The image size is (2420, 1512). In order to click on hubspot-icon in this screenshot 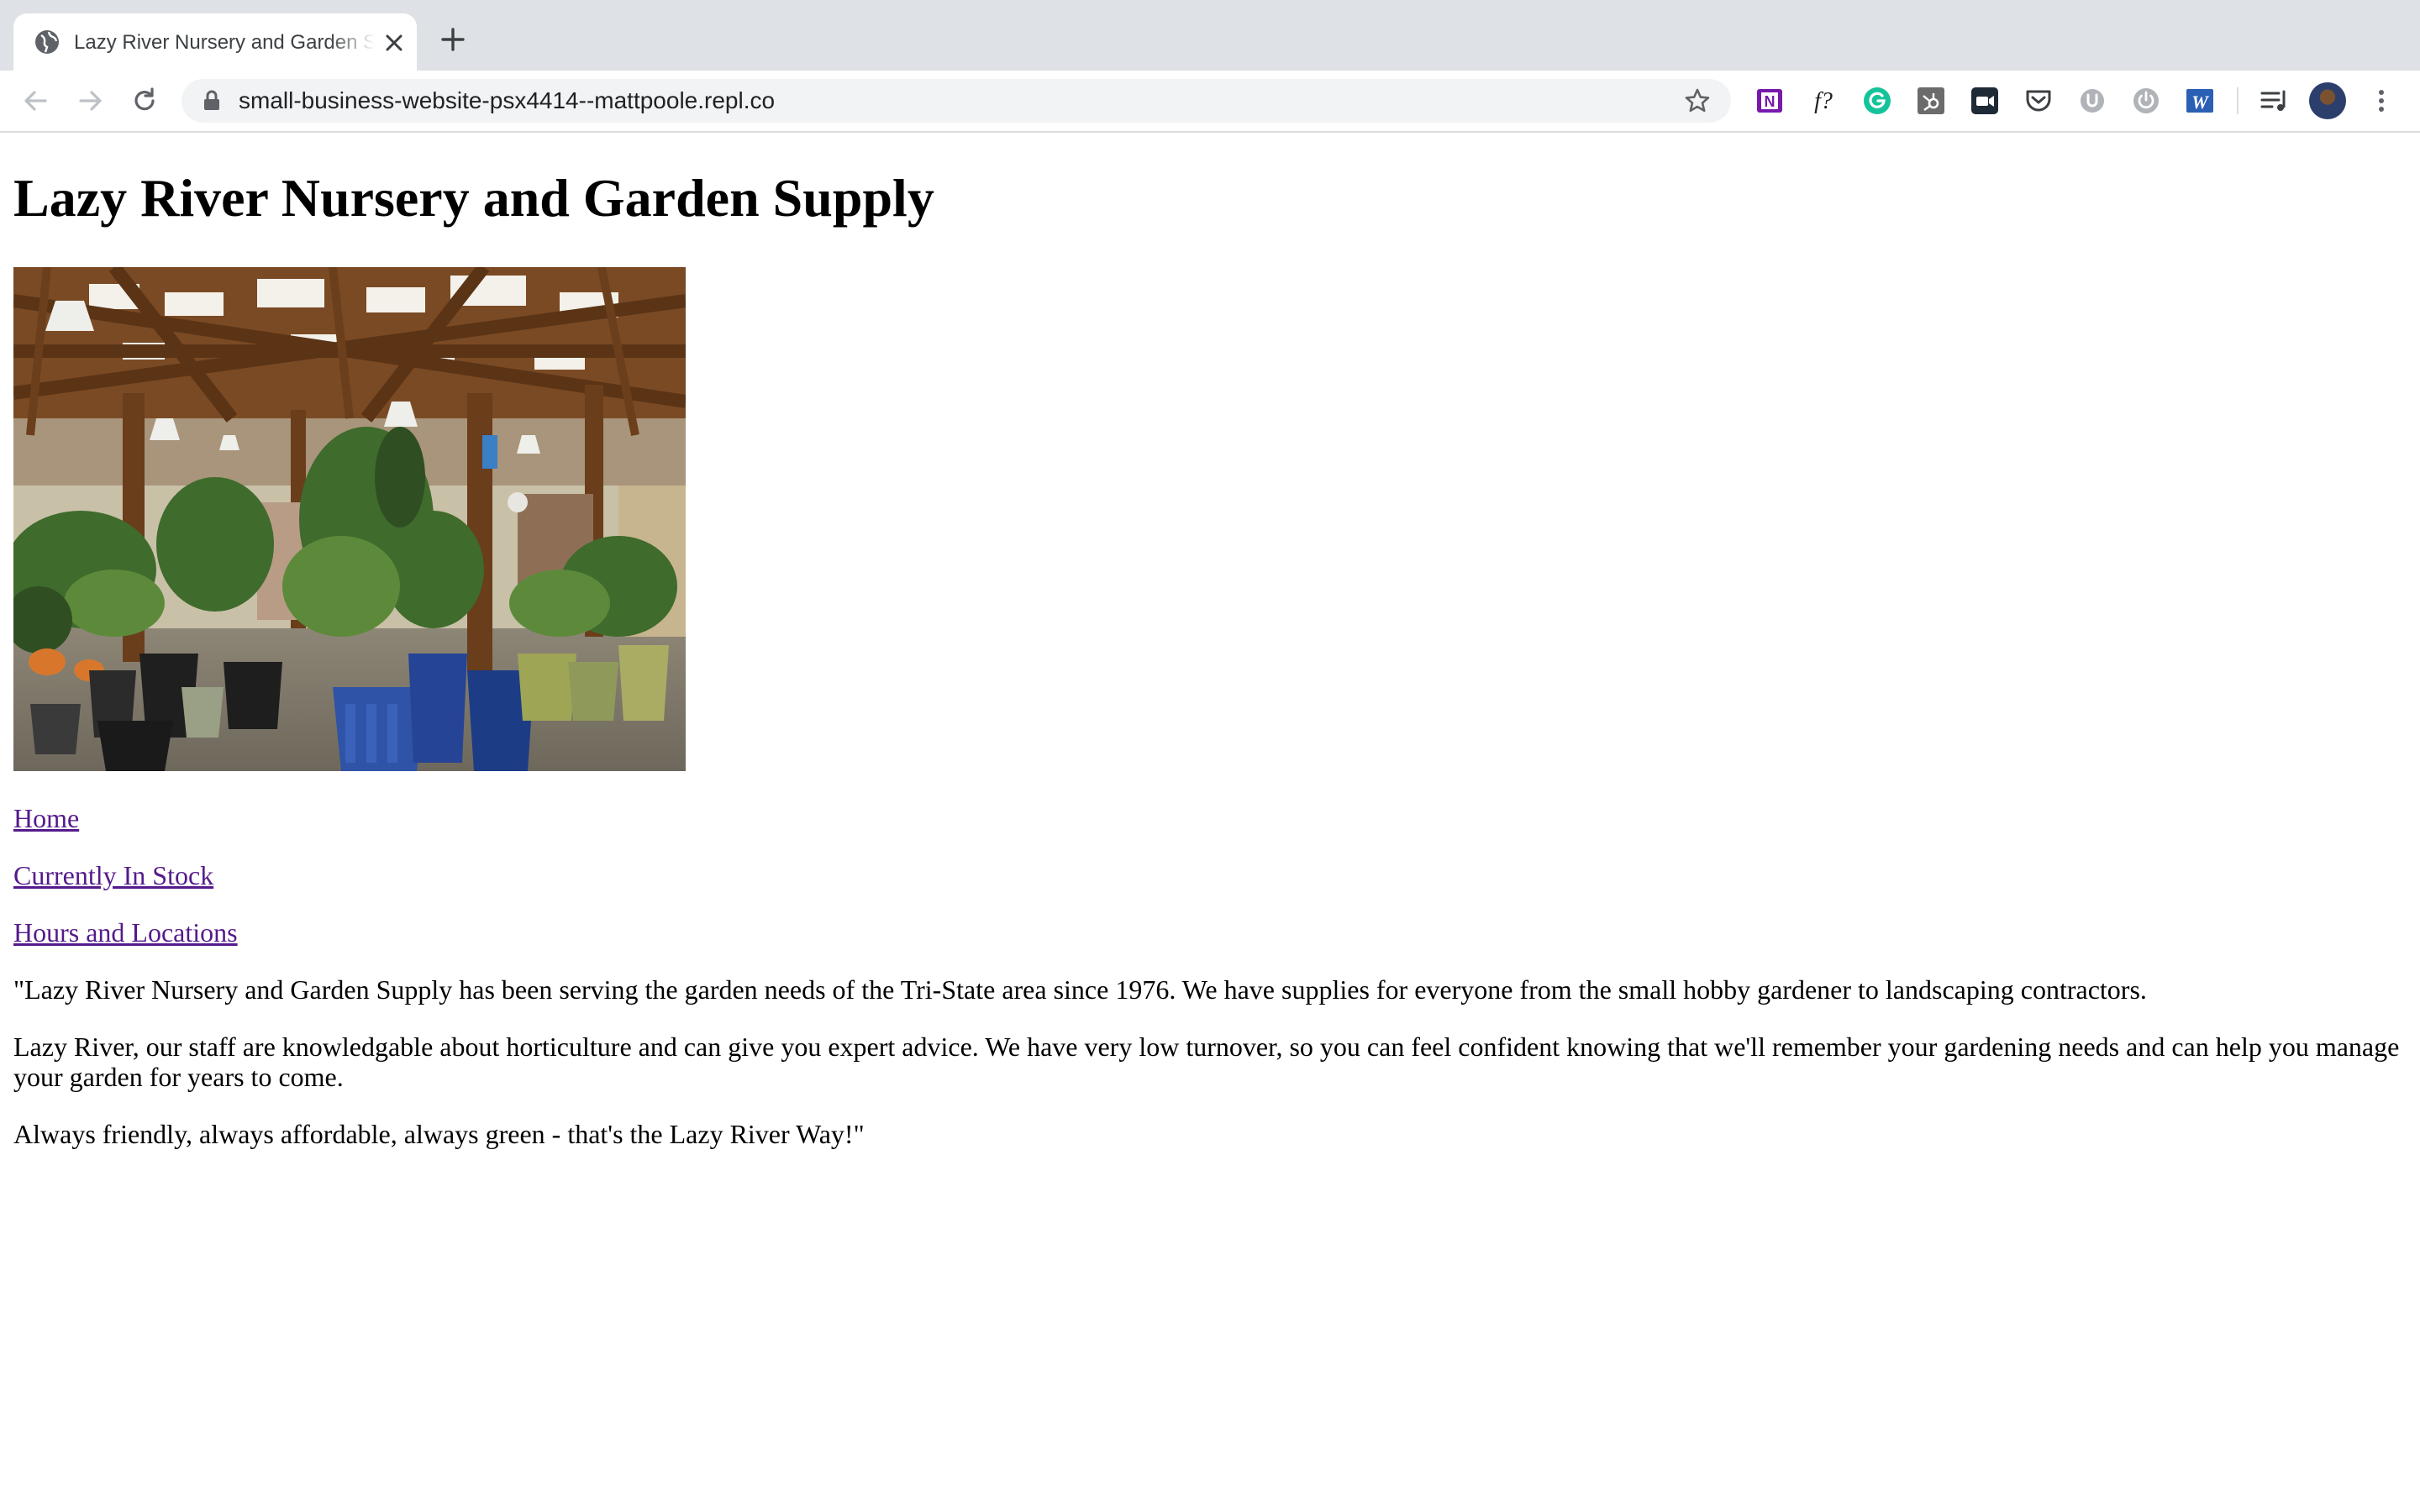, I will do `click(1931, 101)`.